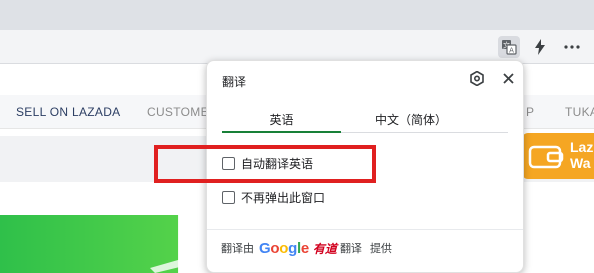 This screenshot has width=594, height=273. I want to click on promo-logo-art, so click(485, 254).